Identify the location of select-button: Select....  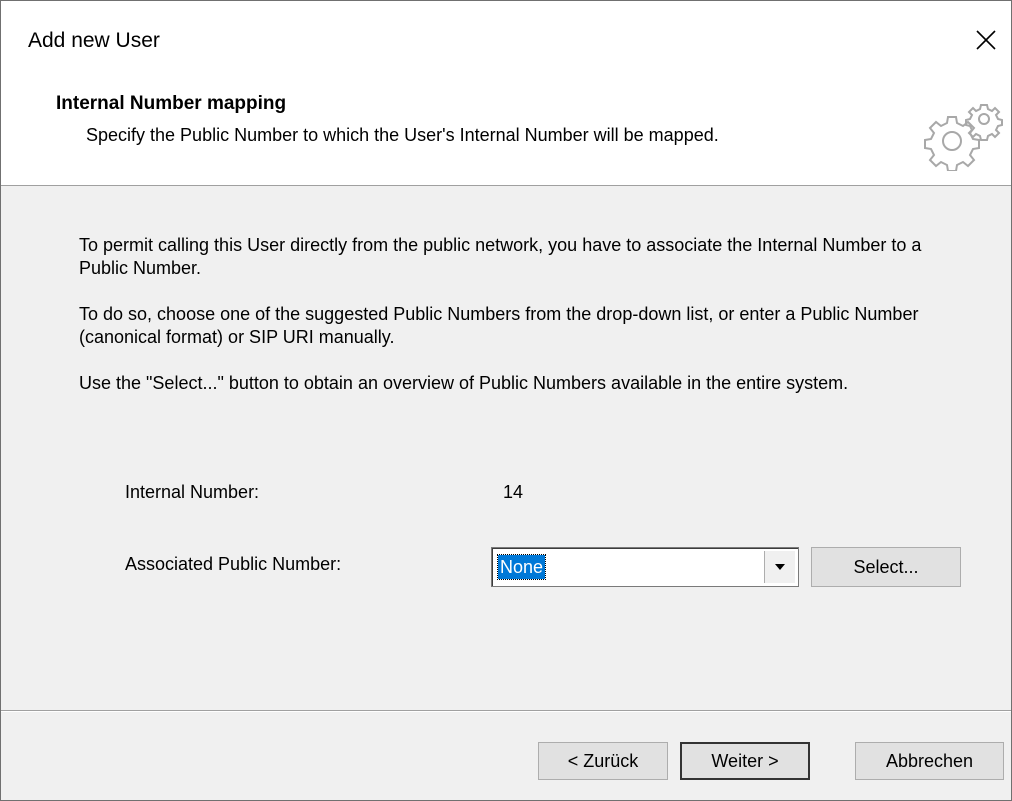
(886, 567).